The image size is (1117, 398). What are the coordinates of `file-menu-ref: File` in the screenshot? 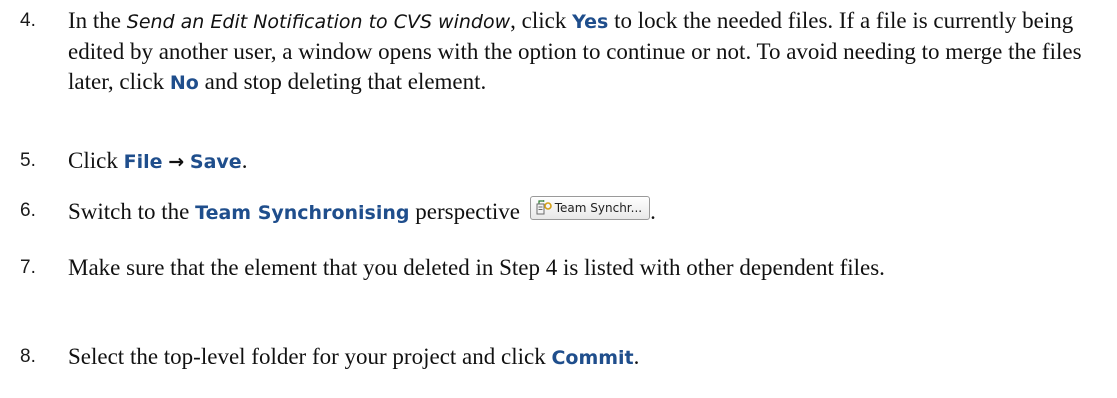 It's located at (143, 162).